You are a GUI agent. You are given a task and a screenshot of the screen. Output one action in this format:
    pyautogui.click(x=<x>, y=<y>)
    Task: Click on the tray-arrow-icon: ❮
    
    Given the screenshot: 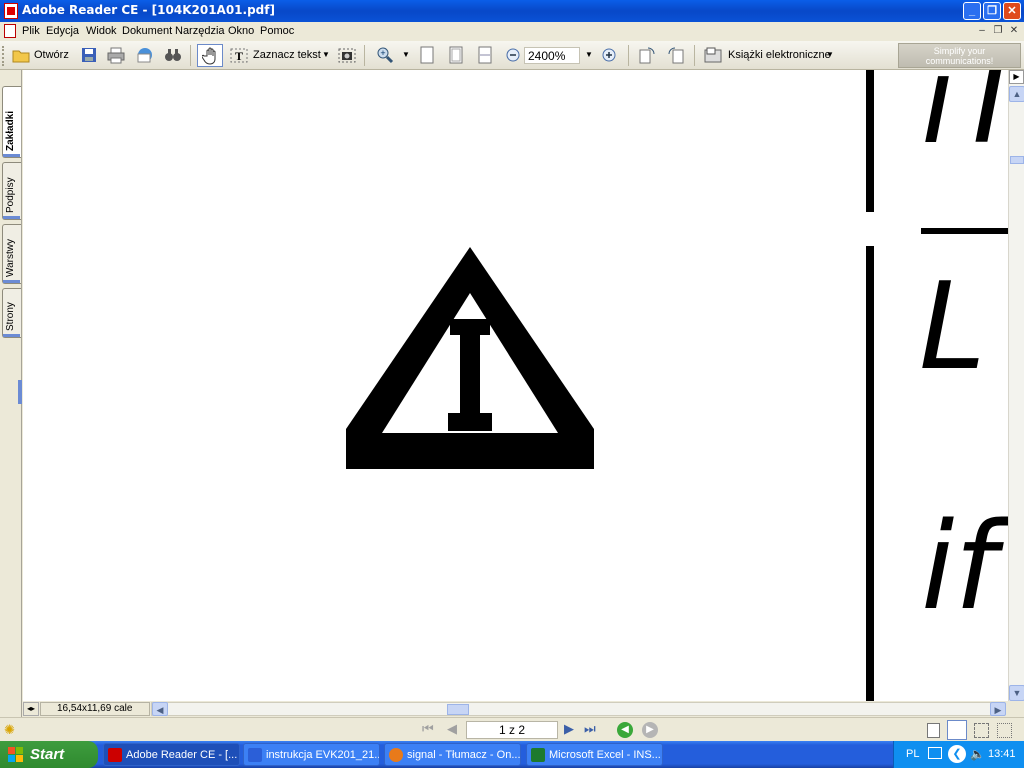 What is the action you would take?
    pyautogui.click(x=957, y=754)
    